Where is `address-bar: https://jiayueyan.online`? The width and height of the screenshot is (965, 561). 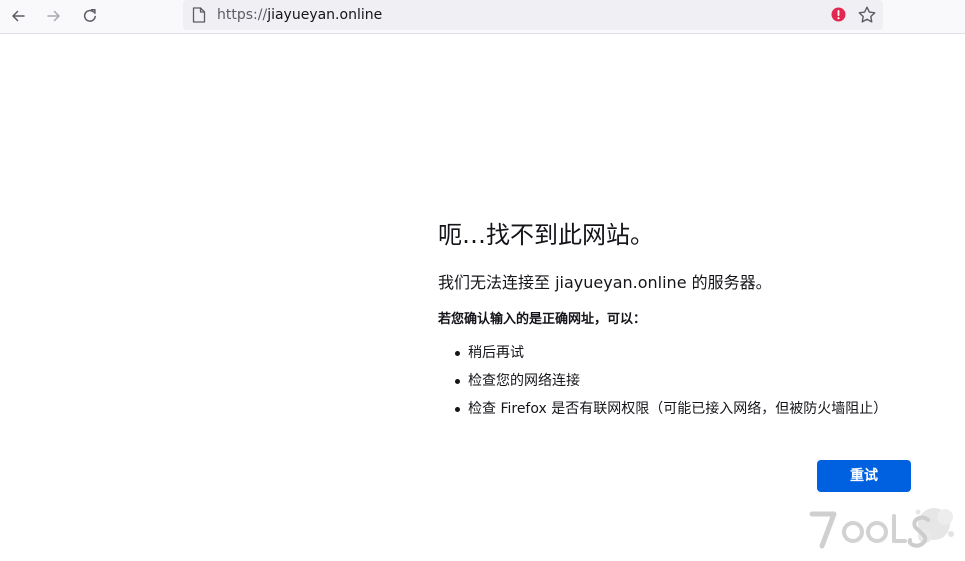 address-bar: https://jiayueyan.online is located at coordinates (533, 15).